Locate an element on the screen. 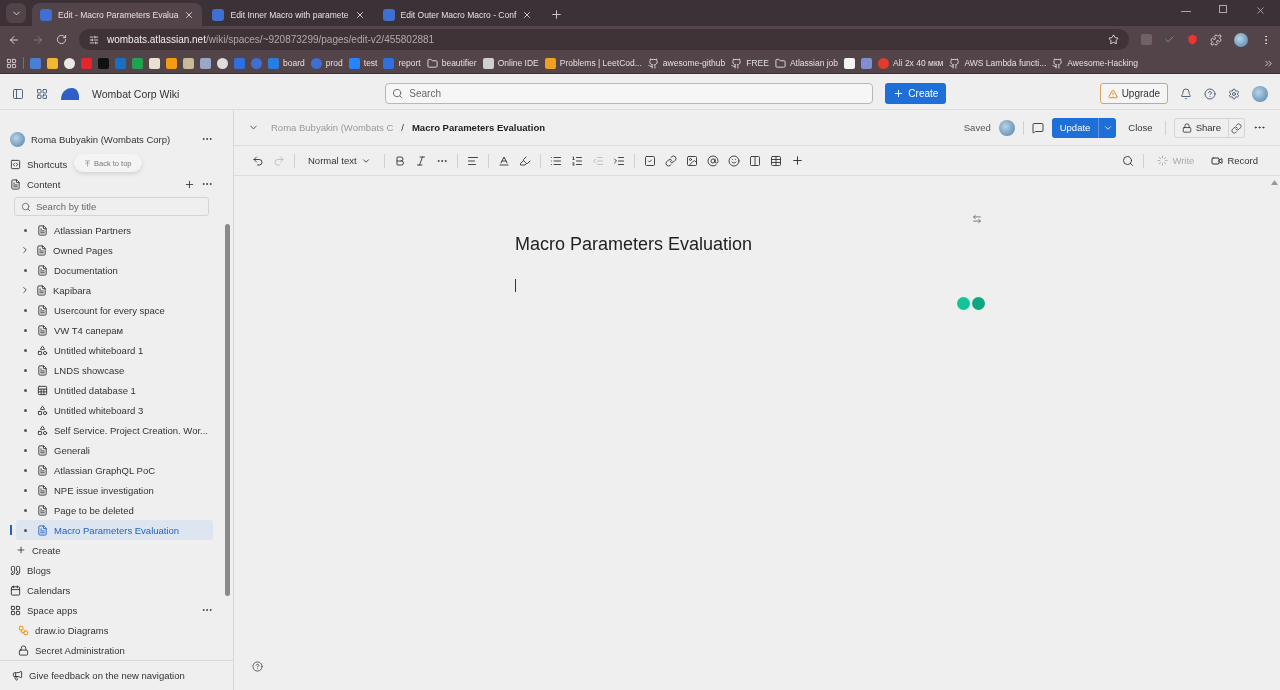 This screenshot has width=1280, height=690. add-icon is located at coordinates (189, 184).